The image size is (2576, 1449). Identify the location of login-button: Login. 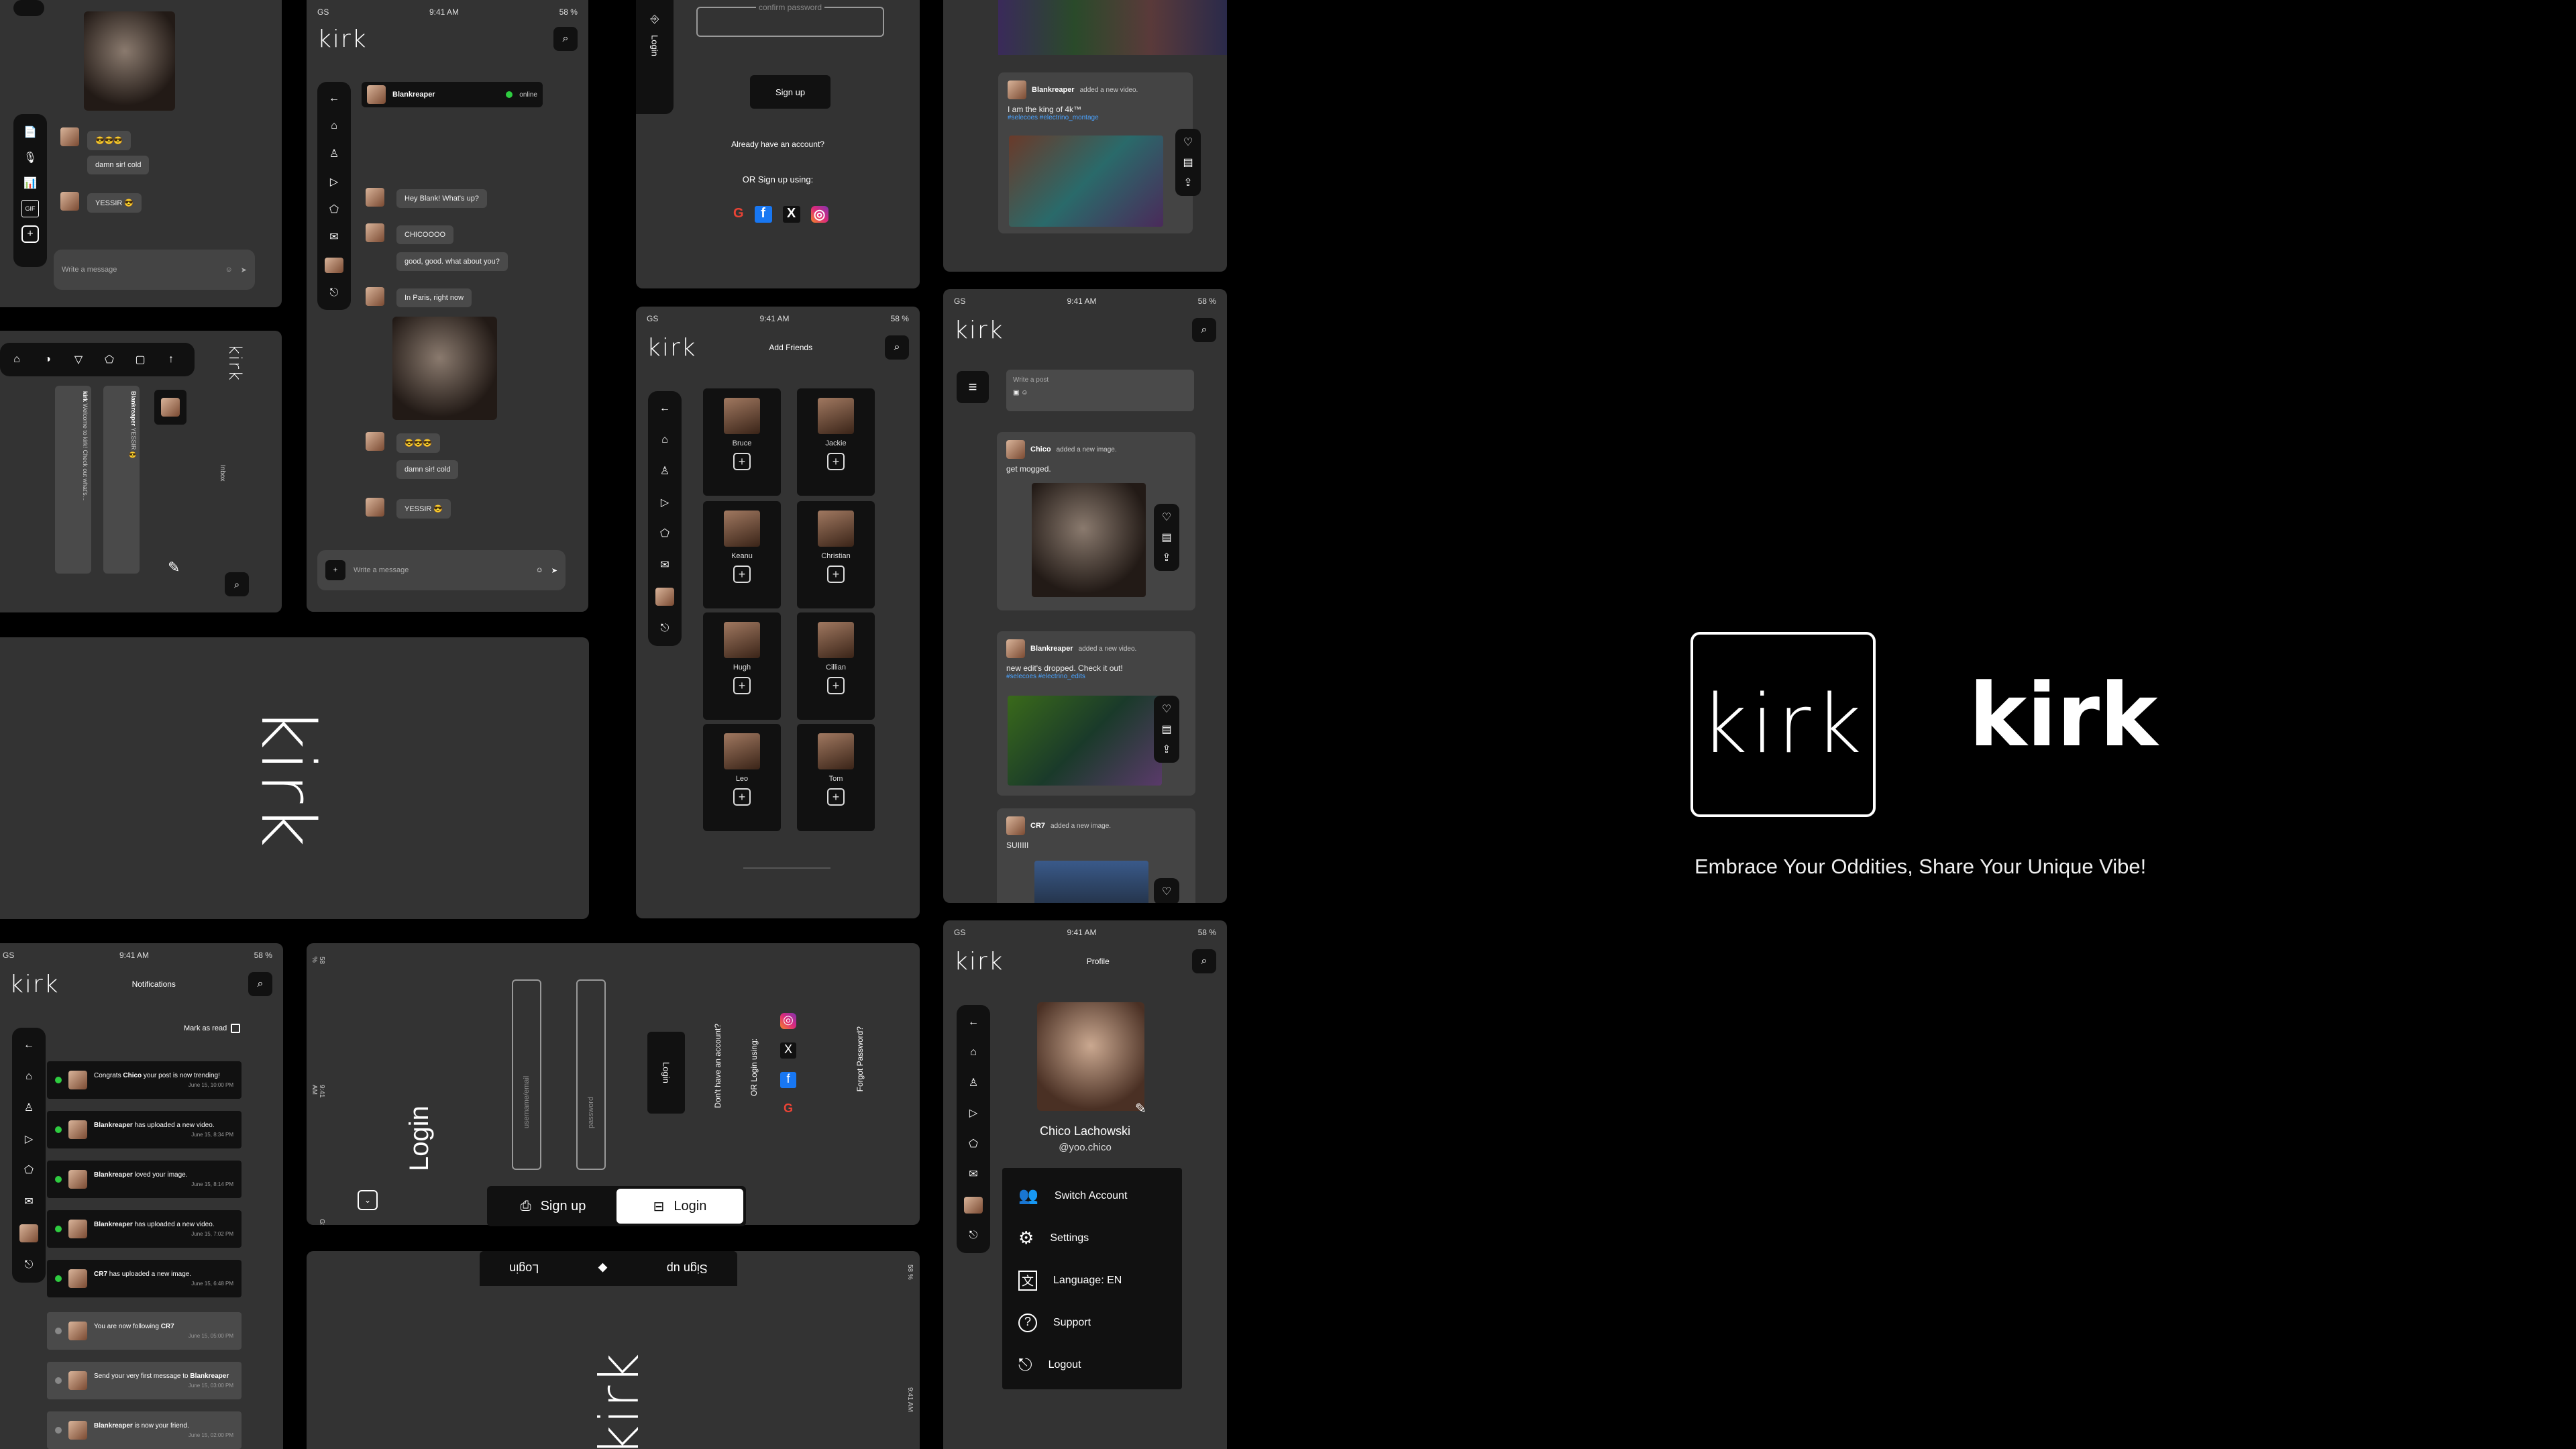
(666, 1073).